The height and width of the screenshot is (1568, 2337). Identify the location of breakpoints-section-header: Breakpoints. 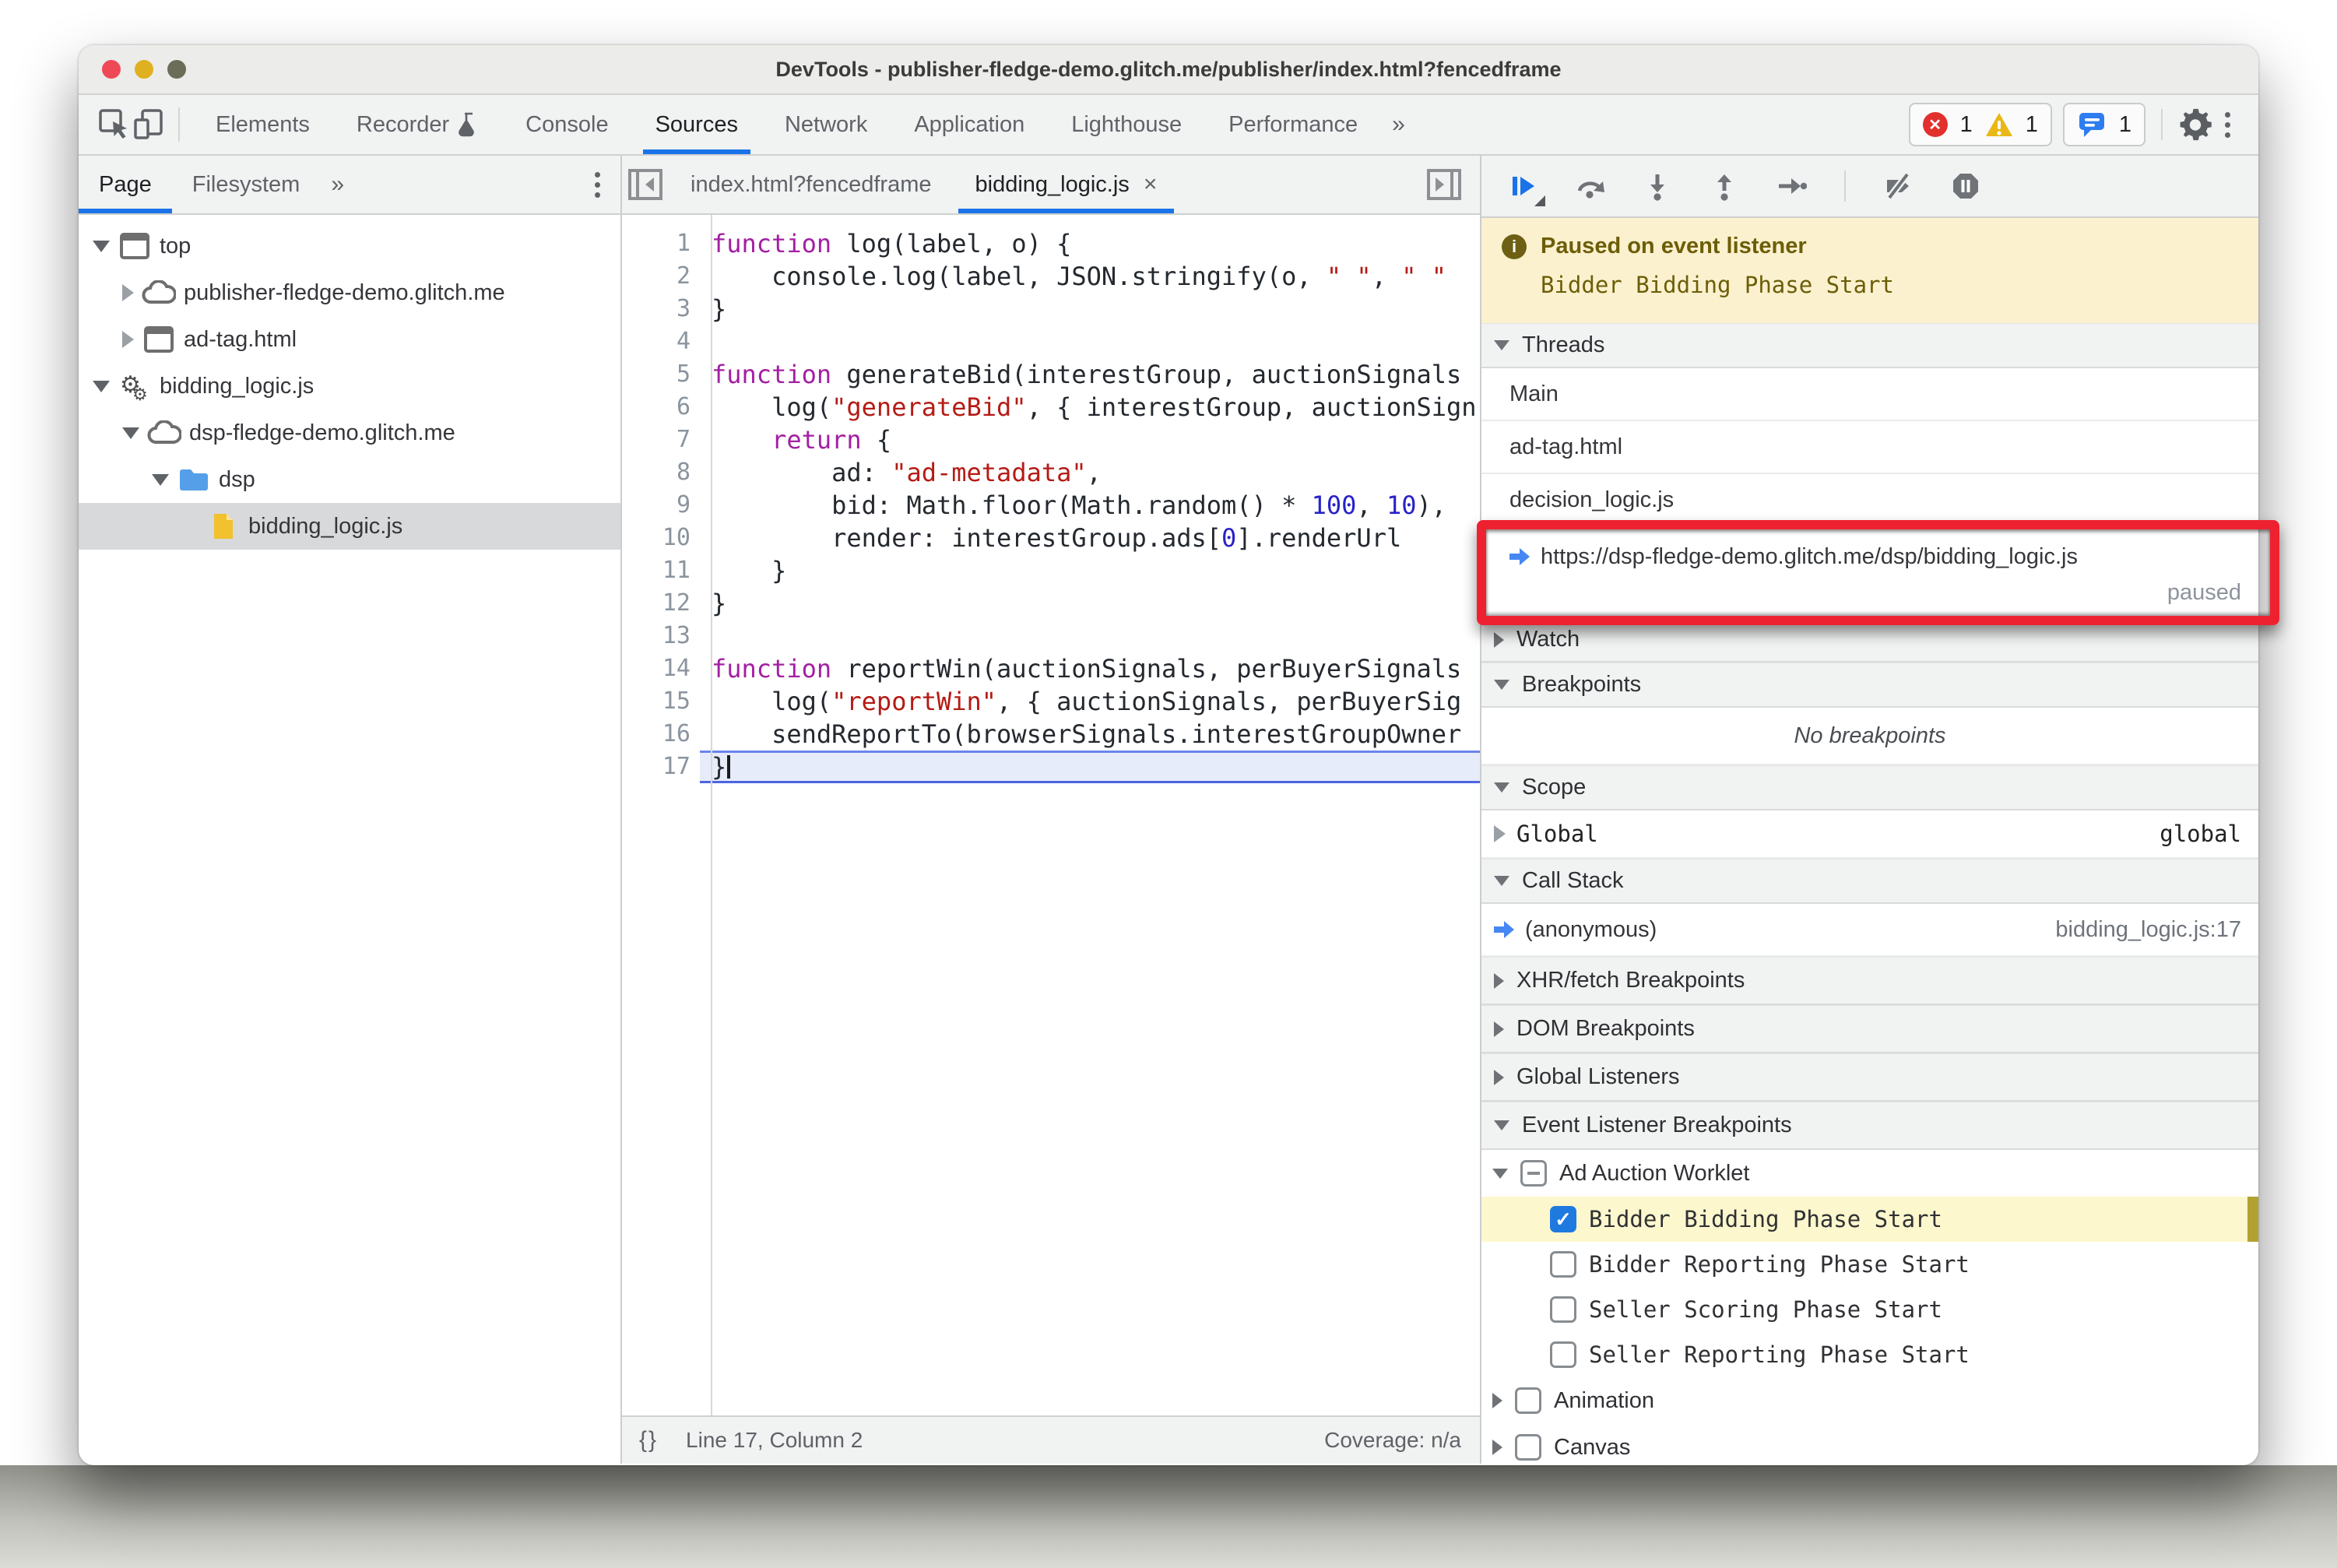
(1870, 685).